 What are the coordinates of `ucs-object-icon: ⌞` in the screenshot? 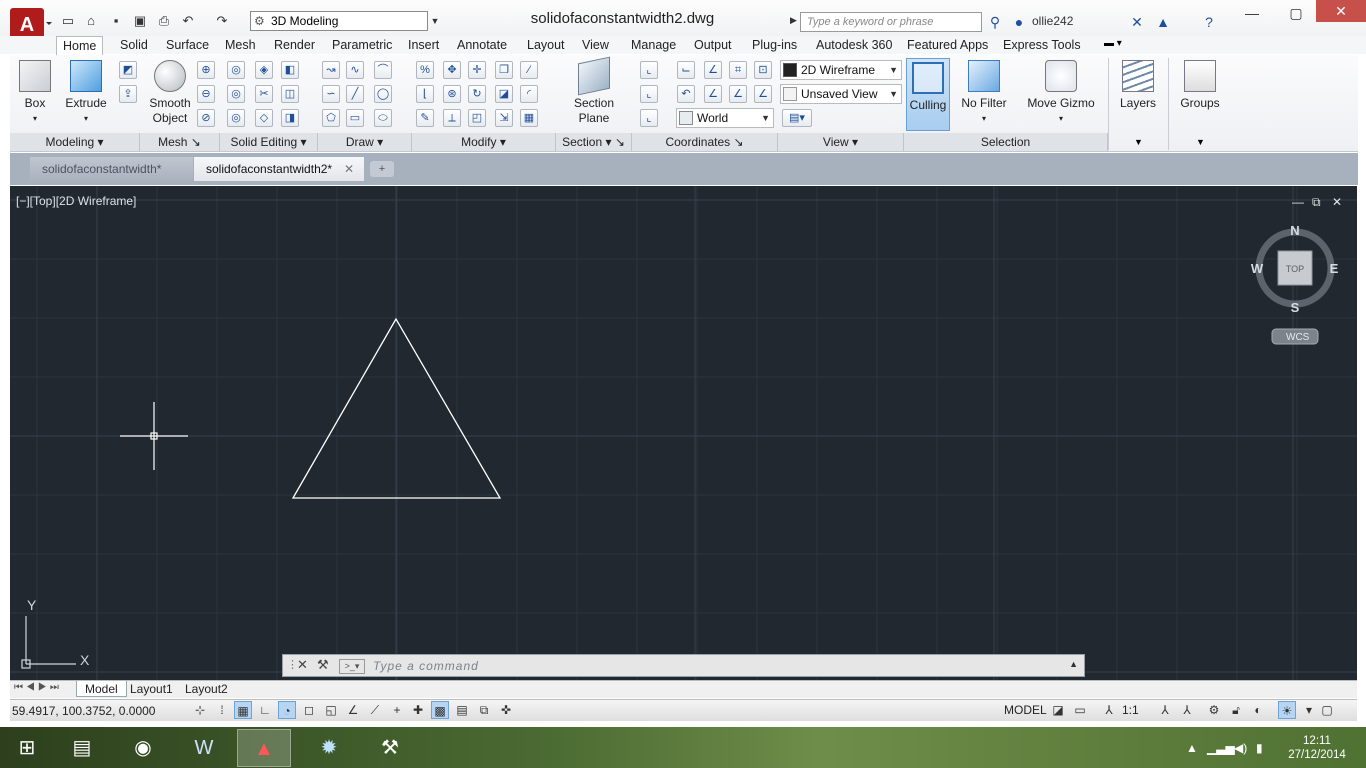 It's located at (649, 94).